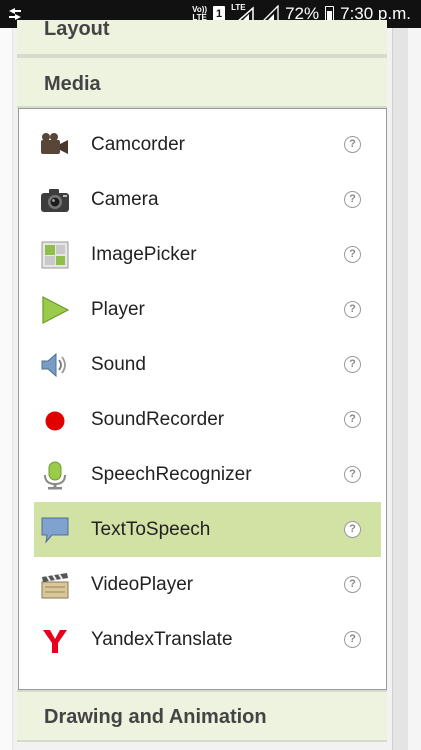 The height and width of the screenshot is (750, 421). I want to click on scrollbar-track, so click(400, 389).